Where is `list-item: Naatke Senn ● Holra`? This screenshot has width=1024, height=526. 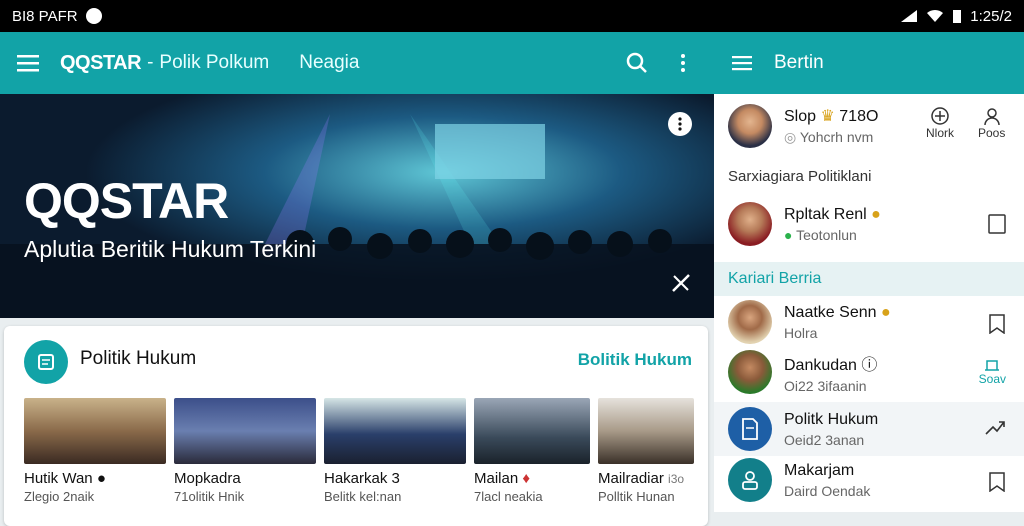 list-item: Naatke Senn ● Holra is located at coordinates (869, 322).